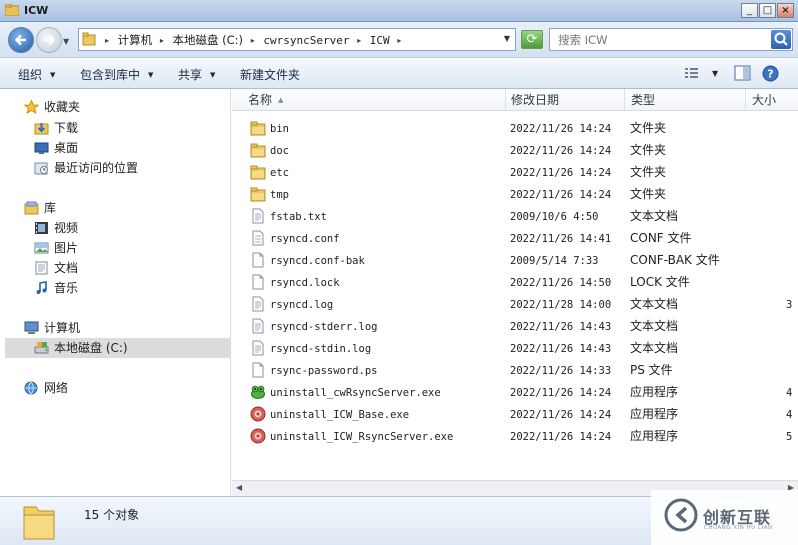  I want to click on organize-button: 组织 ▼, so click(36, 74).